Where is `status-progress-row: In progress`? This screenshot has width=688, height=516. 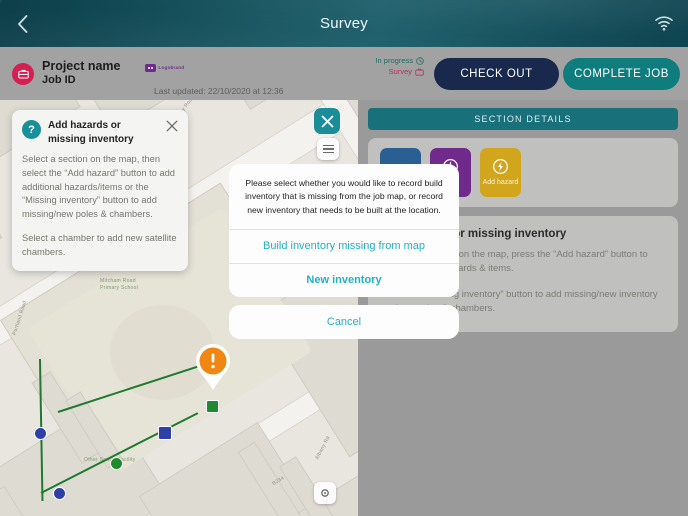
status-progress-row: In progress is located at coordinates (399, 61).